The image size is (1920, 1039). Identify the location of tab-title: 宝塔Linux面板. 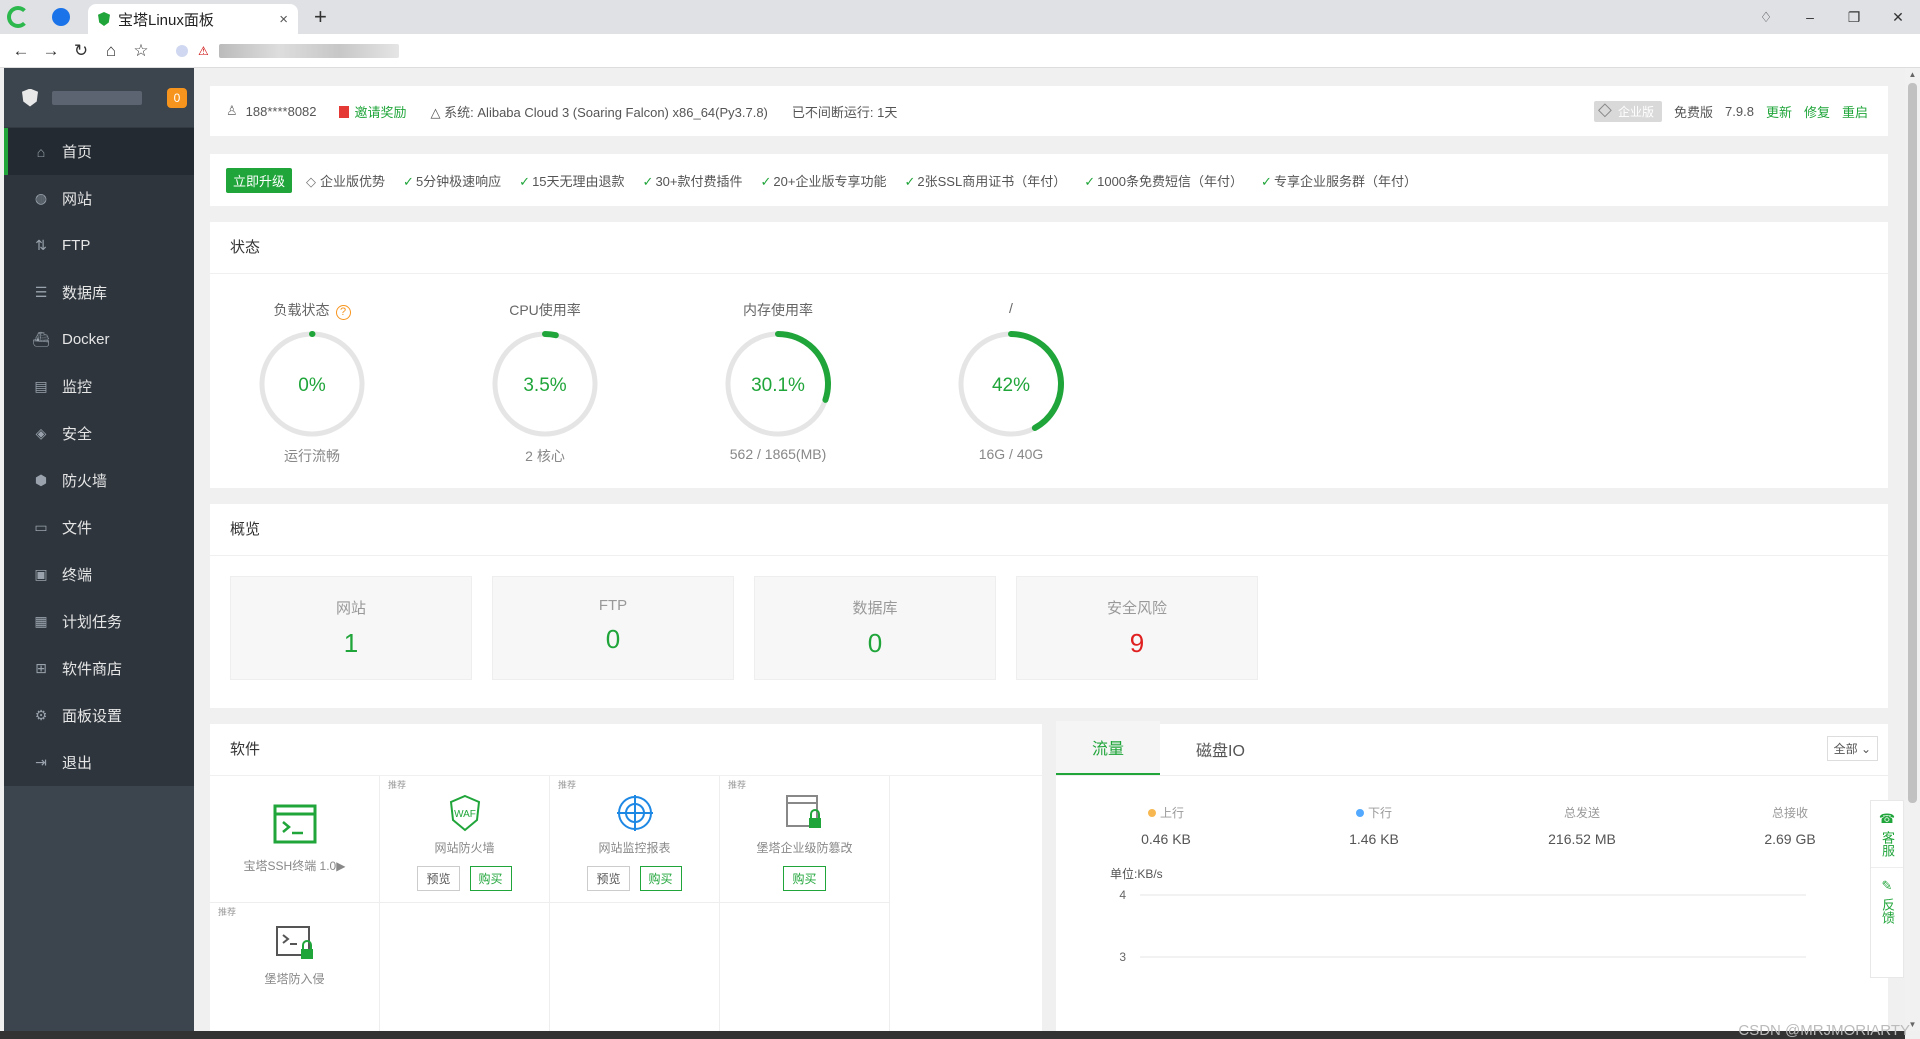
(166, 20).